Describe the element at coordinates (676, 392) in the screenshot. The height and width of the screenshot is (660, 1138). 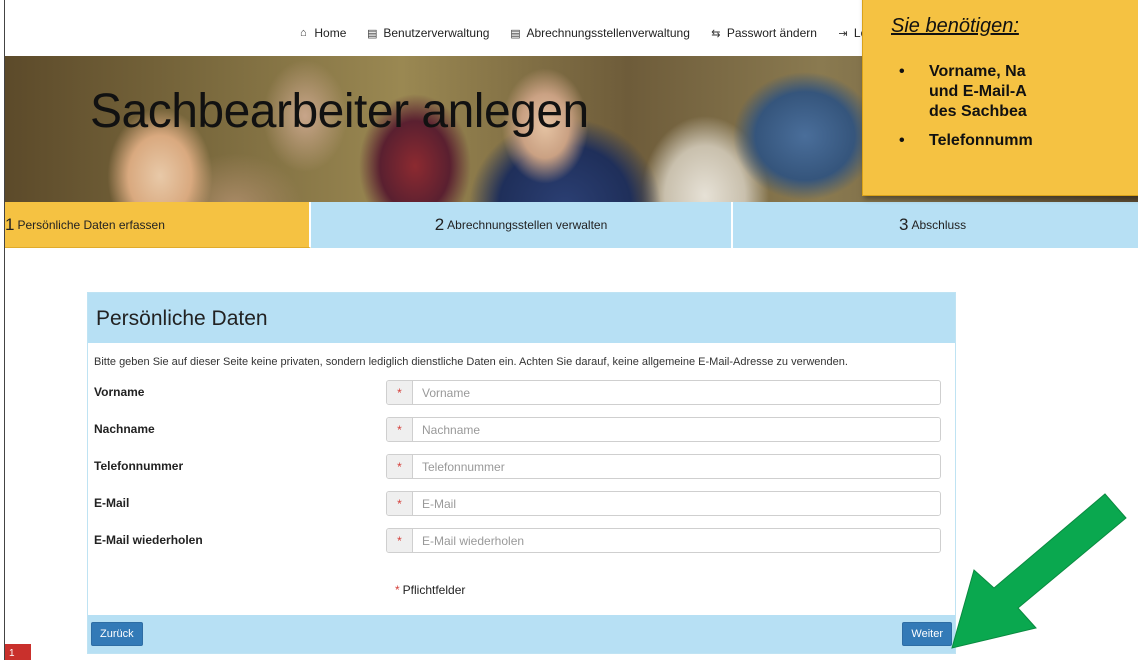
I see `vorname-input` at that location.